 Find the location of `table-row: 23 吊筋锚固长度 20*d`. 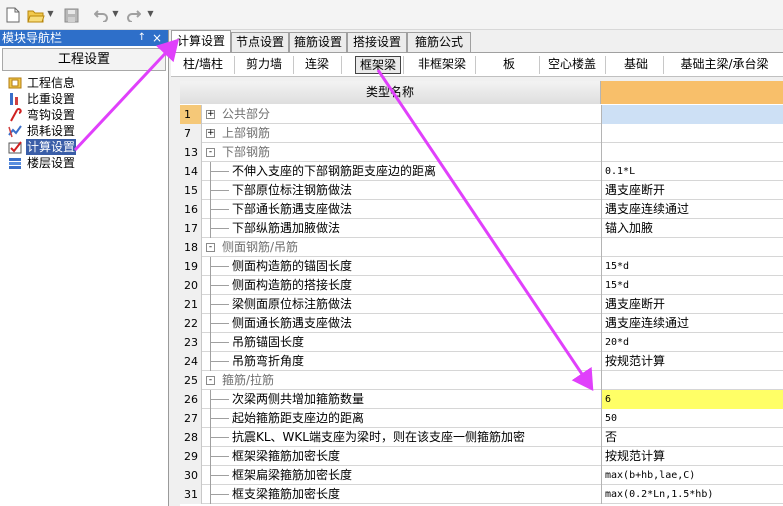

table-row: 23 吊筋锚固长度 20*d is located at coordinates (481, 342).